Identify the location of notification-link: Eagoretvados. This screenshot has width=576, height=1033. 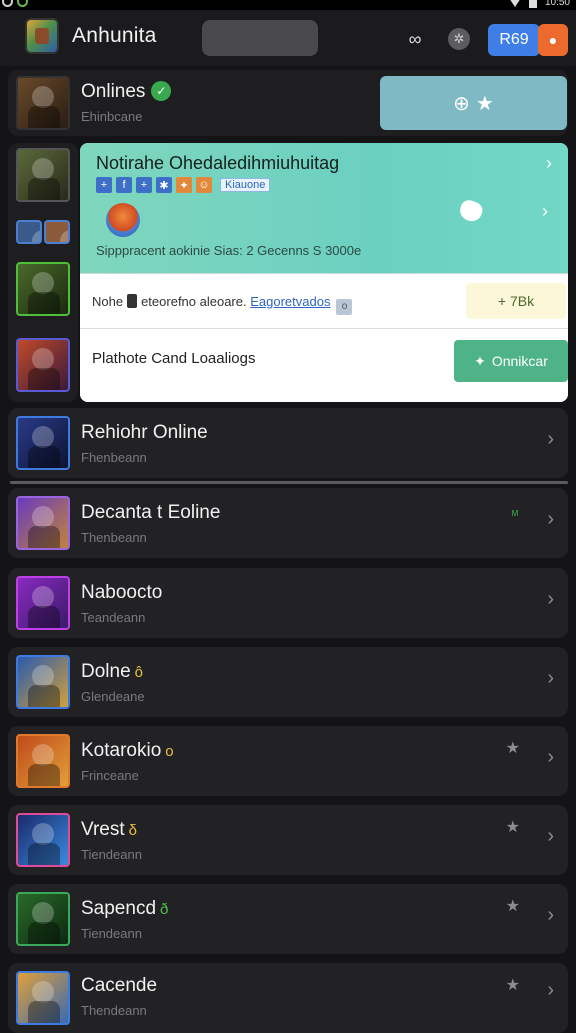
(290, 301).